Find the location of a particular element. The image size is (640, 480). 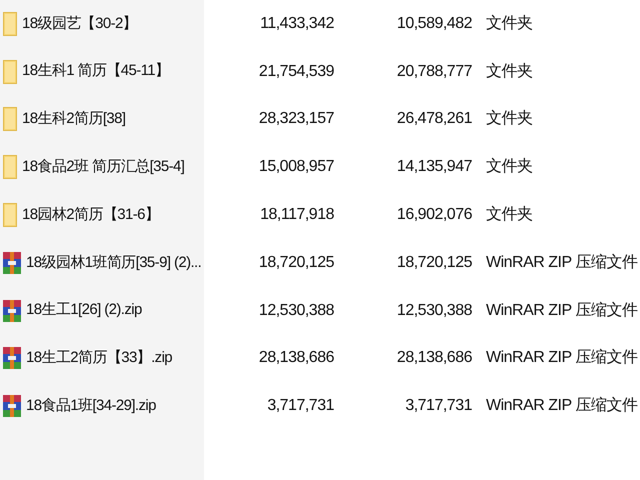

file-size: 21,754,539 is located at coordinates (296, 72).